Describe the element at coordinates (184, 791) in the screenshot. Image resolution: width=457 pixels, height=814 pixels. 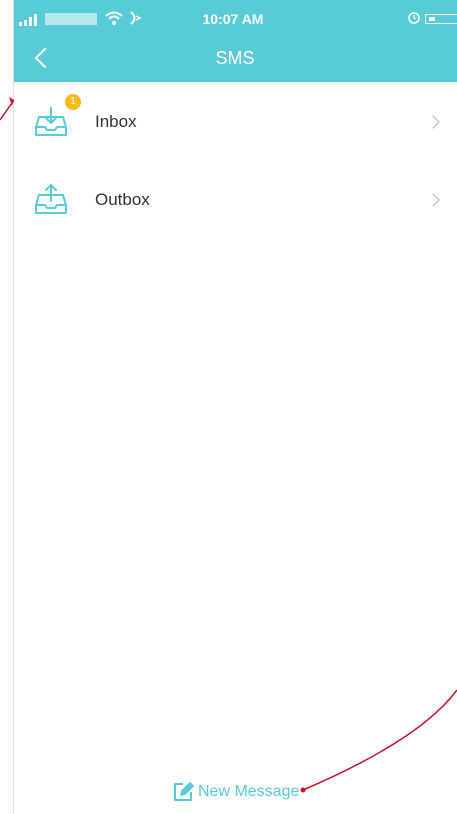
I see `compose-icon` at that location.